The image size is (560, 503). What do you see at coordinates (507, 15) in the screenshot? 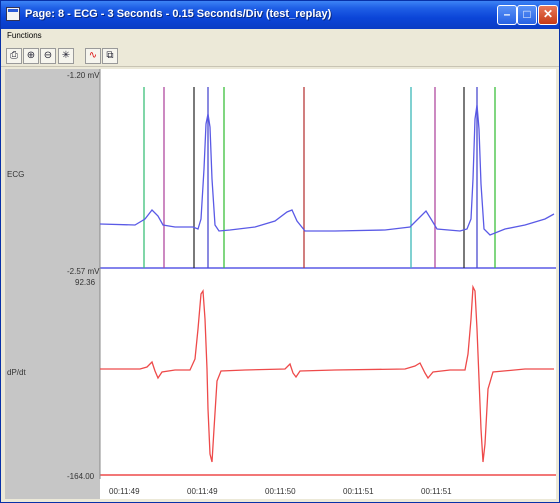
I see `minimize-button: –` at bounding box center [507, 15].